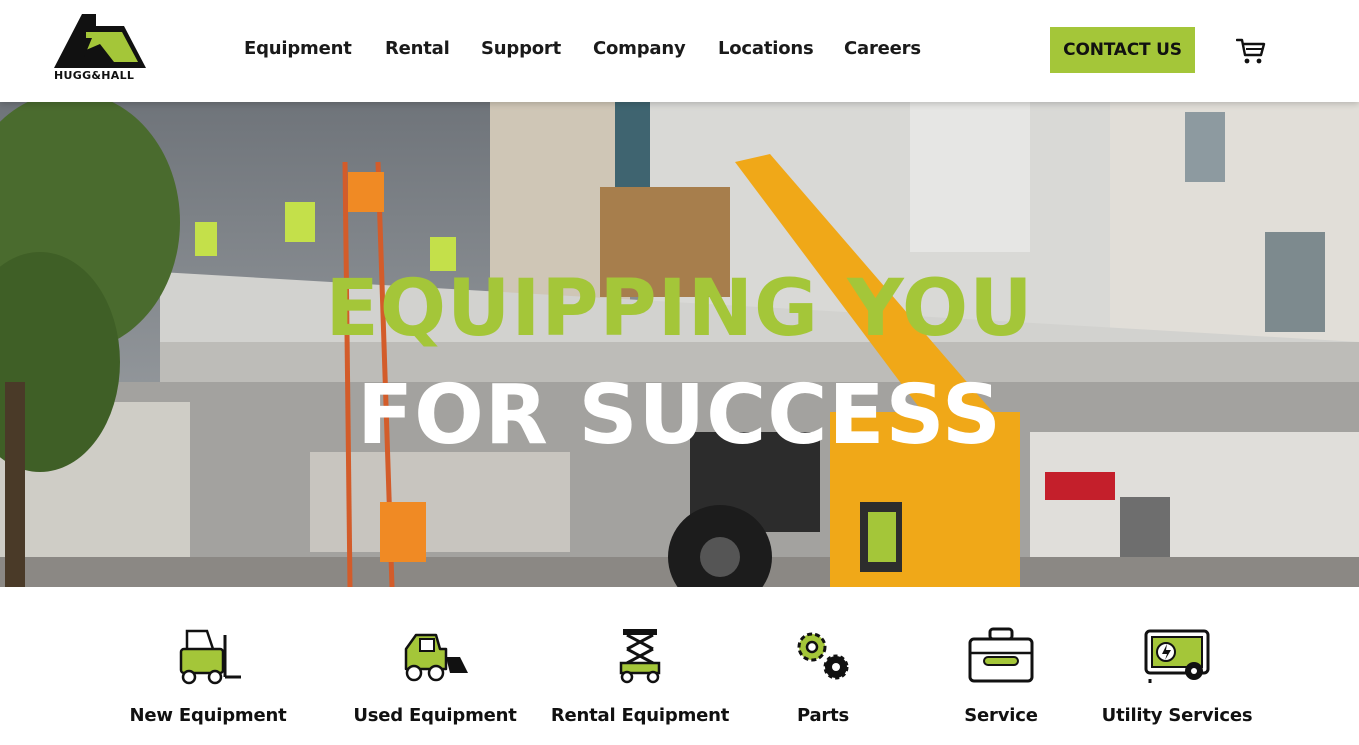 The height and width of the screenshot is (745, 1359). What do you see at coordinates (1177, 715) in the screenshot?
I see `category-label: Utility Services` at bounding box center [1177, 715].